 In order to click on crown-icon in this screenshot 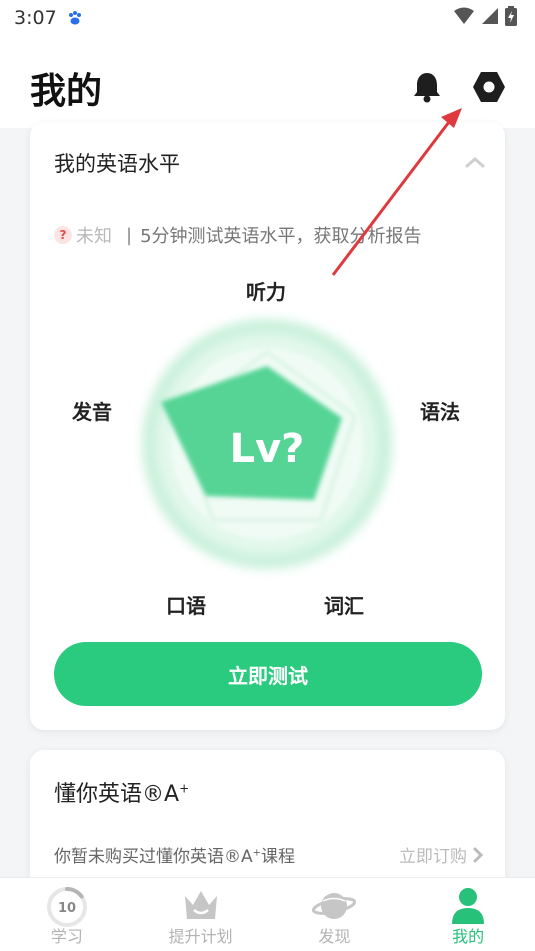, I will do `click(200, 905)`.